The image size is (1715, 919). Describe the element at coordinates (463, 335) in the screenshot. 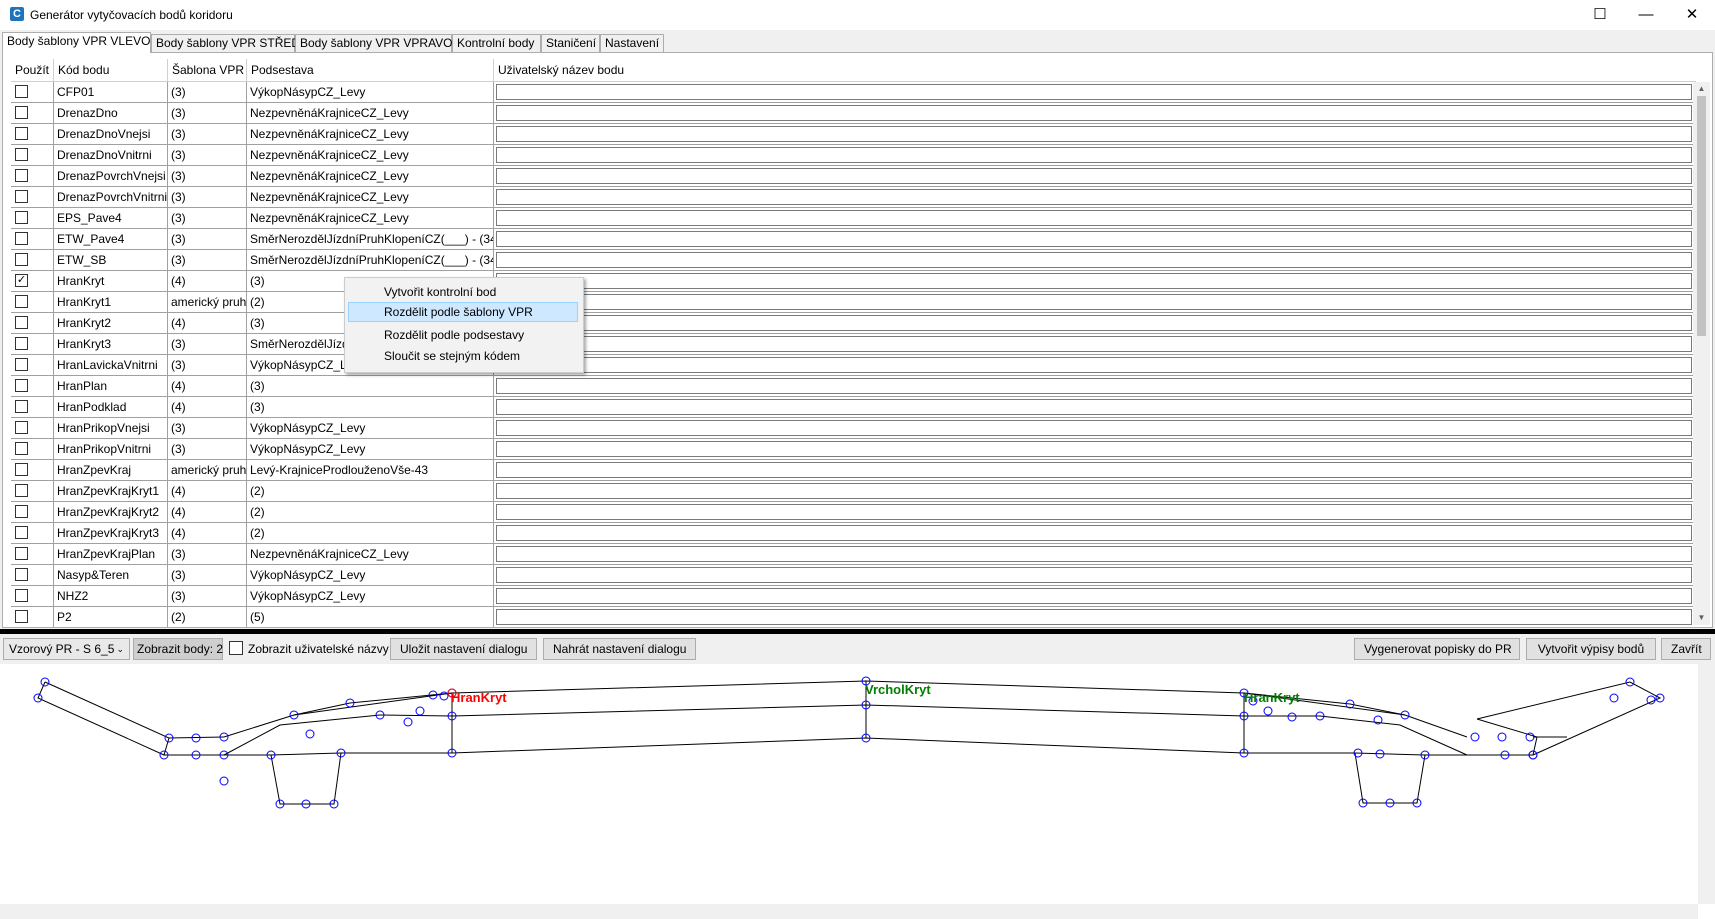

I see `menu-item-split-by-subassembly: Rozdělit podle podsestavy` at that location.